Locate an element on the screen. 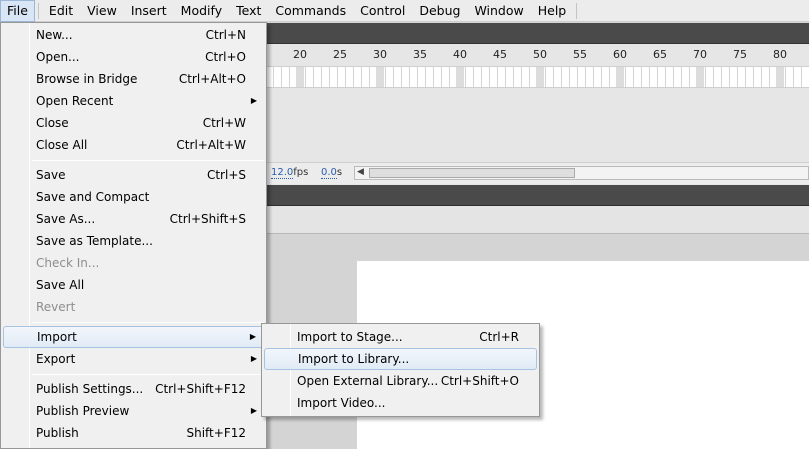 This screenshot has width=809, height=449. menu-edit: Edit is located at coordinates (61, 11).